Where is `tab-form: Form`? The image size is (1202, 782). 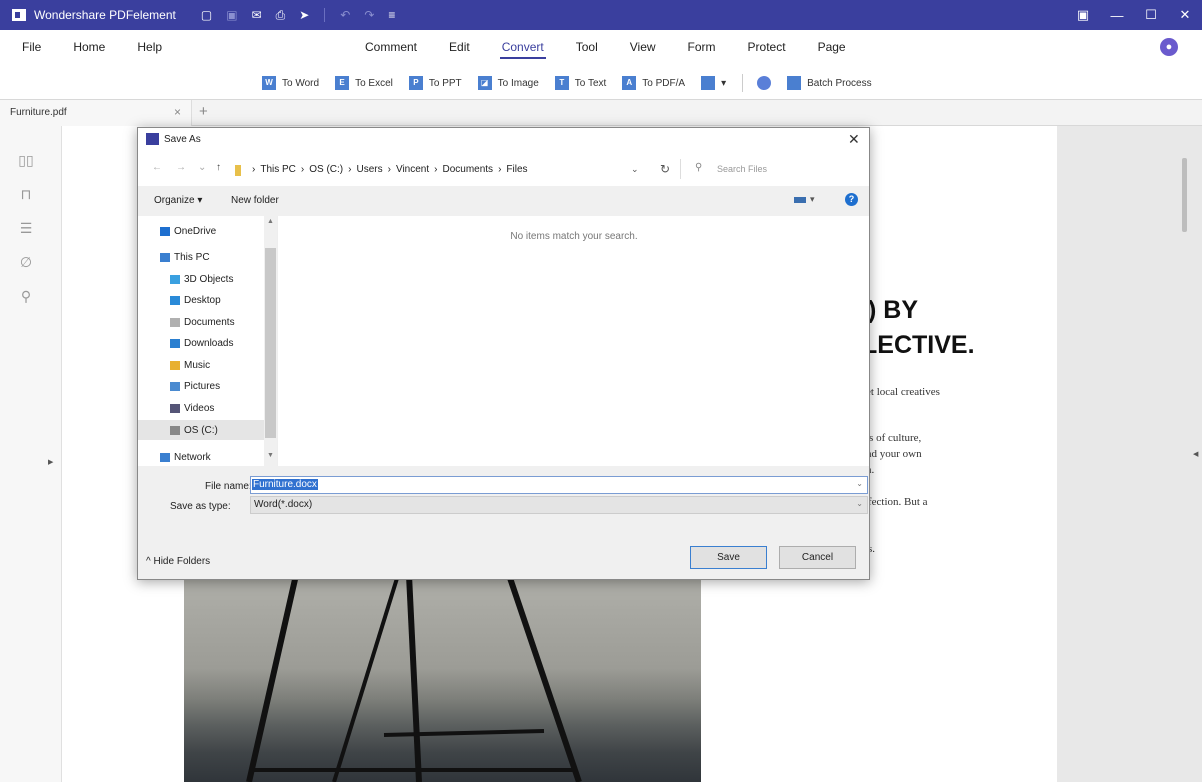
tab-form: Form is located at coordinates (702, 47).